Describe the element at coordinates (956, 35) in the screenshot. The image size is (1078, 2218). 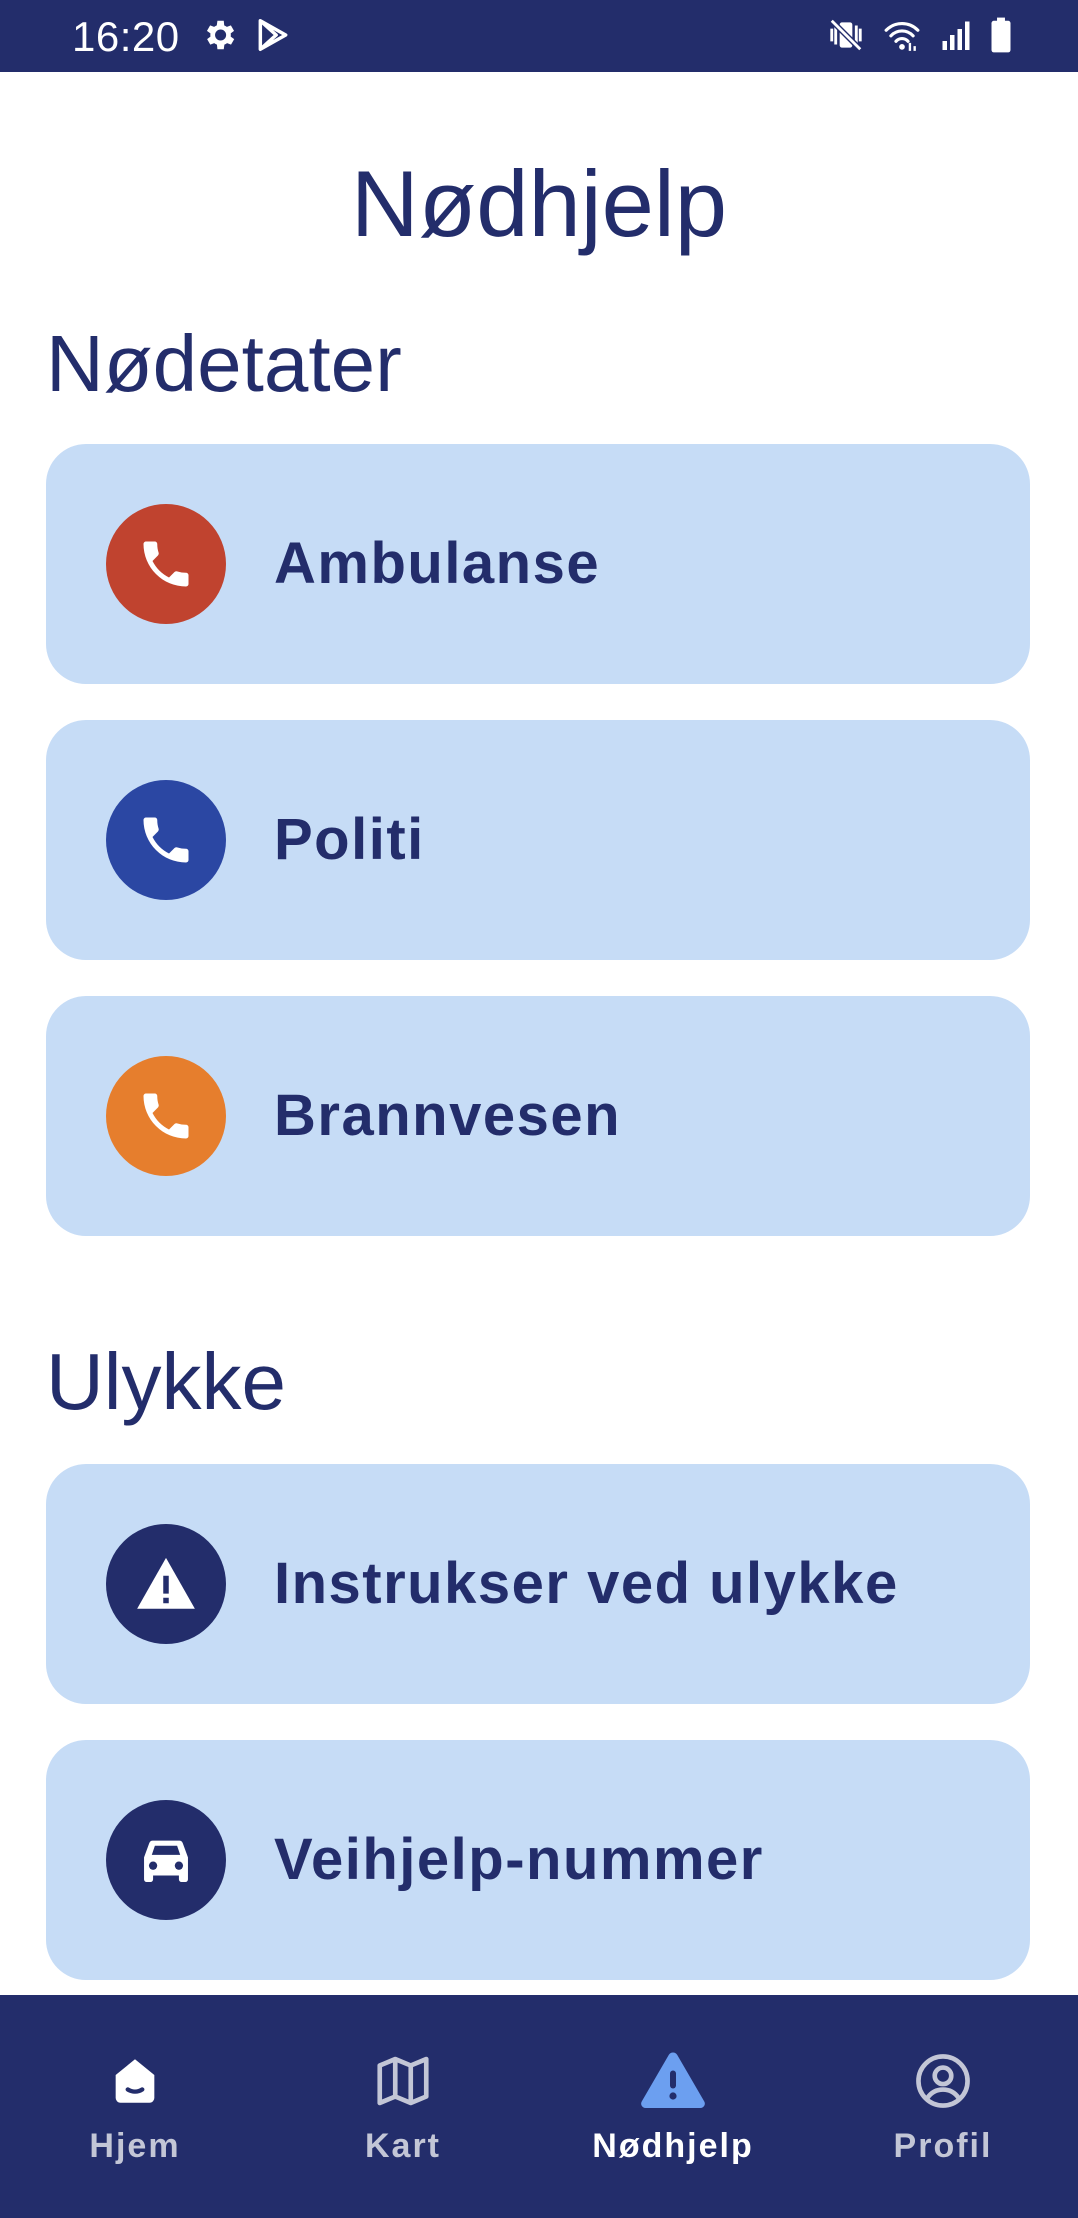
I see `signal-icon` at that location.